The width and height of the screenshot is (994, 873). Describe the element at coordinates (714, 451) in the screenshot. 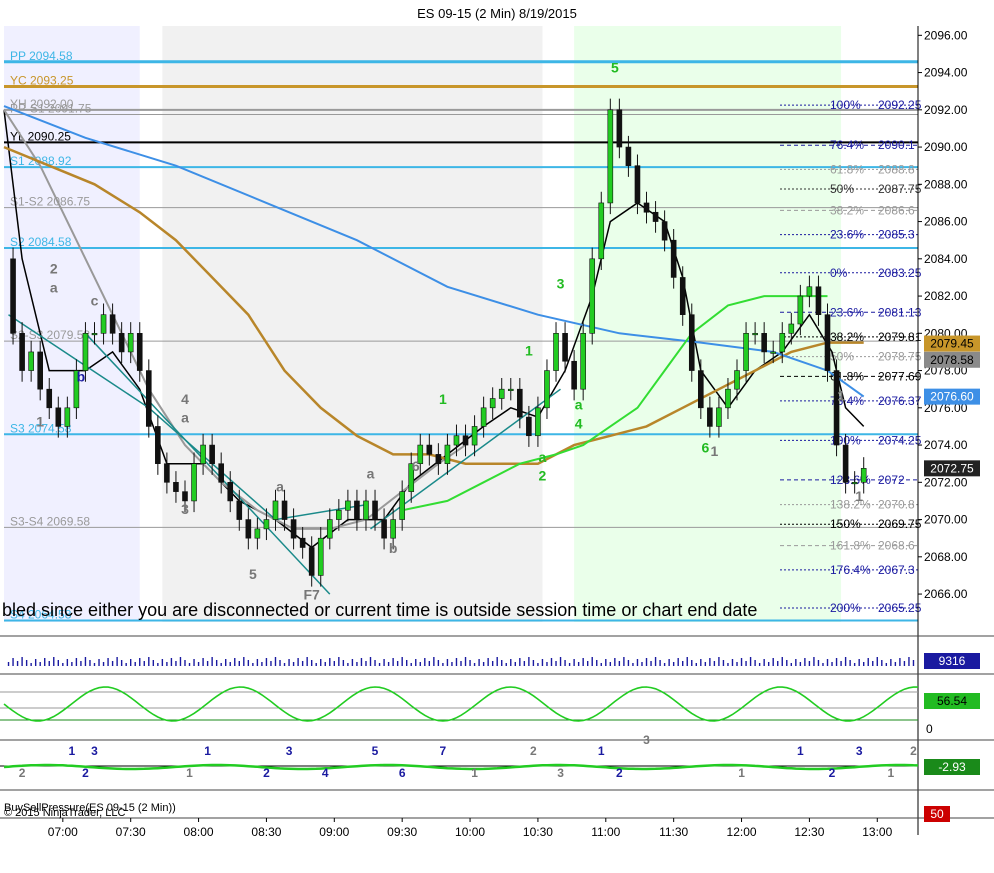

I see `wave-label-23: 1` at that location.